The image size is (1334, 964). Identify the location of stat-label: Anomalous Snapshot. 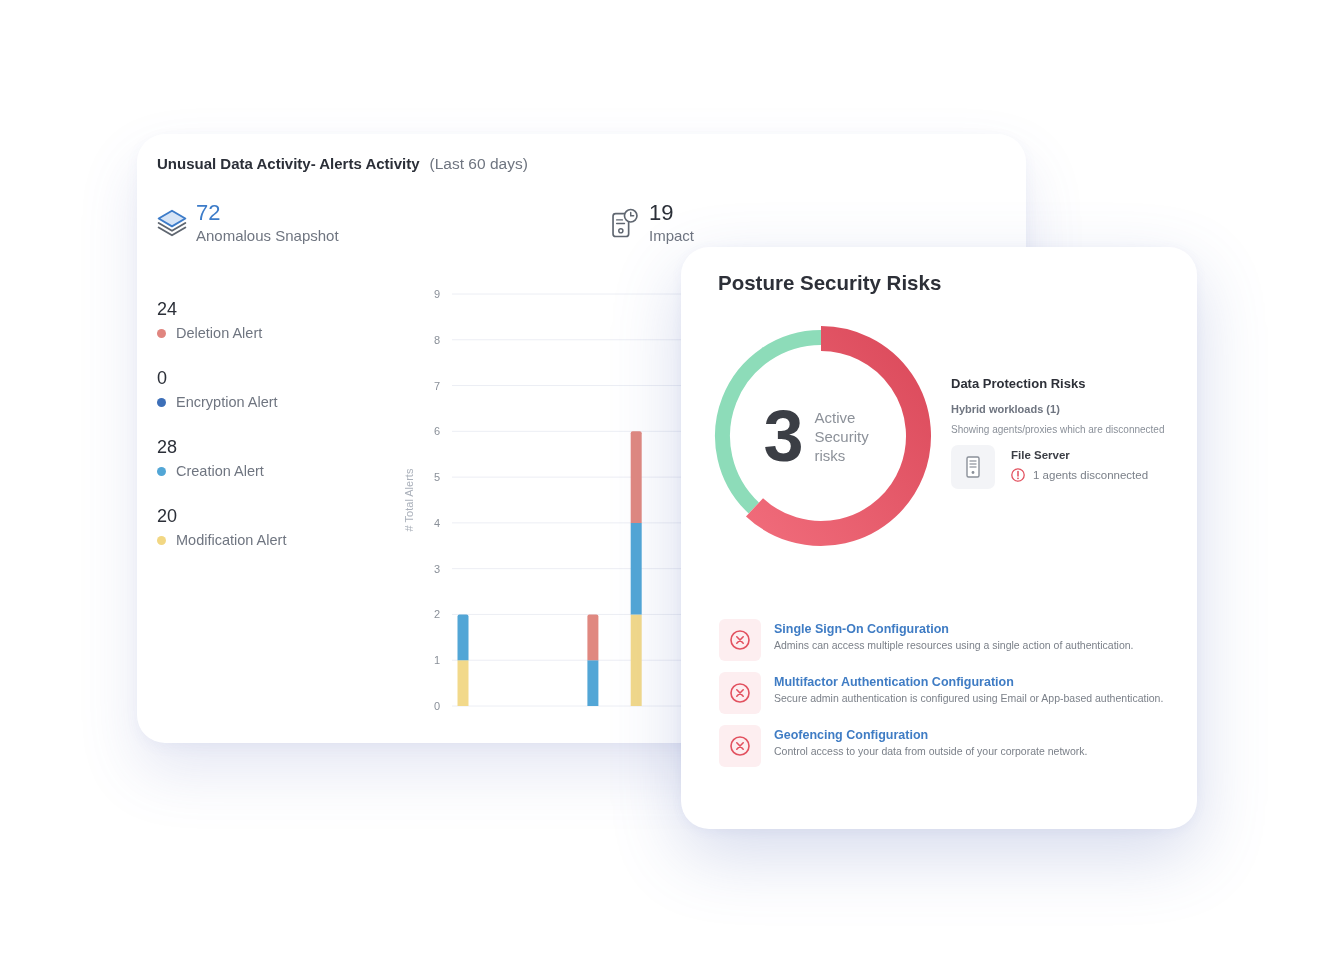
(267, 236).